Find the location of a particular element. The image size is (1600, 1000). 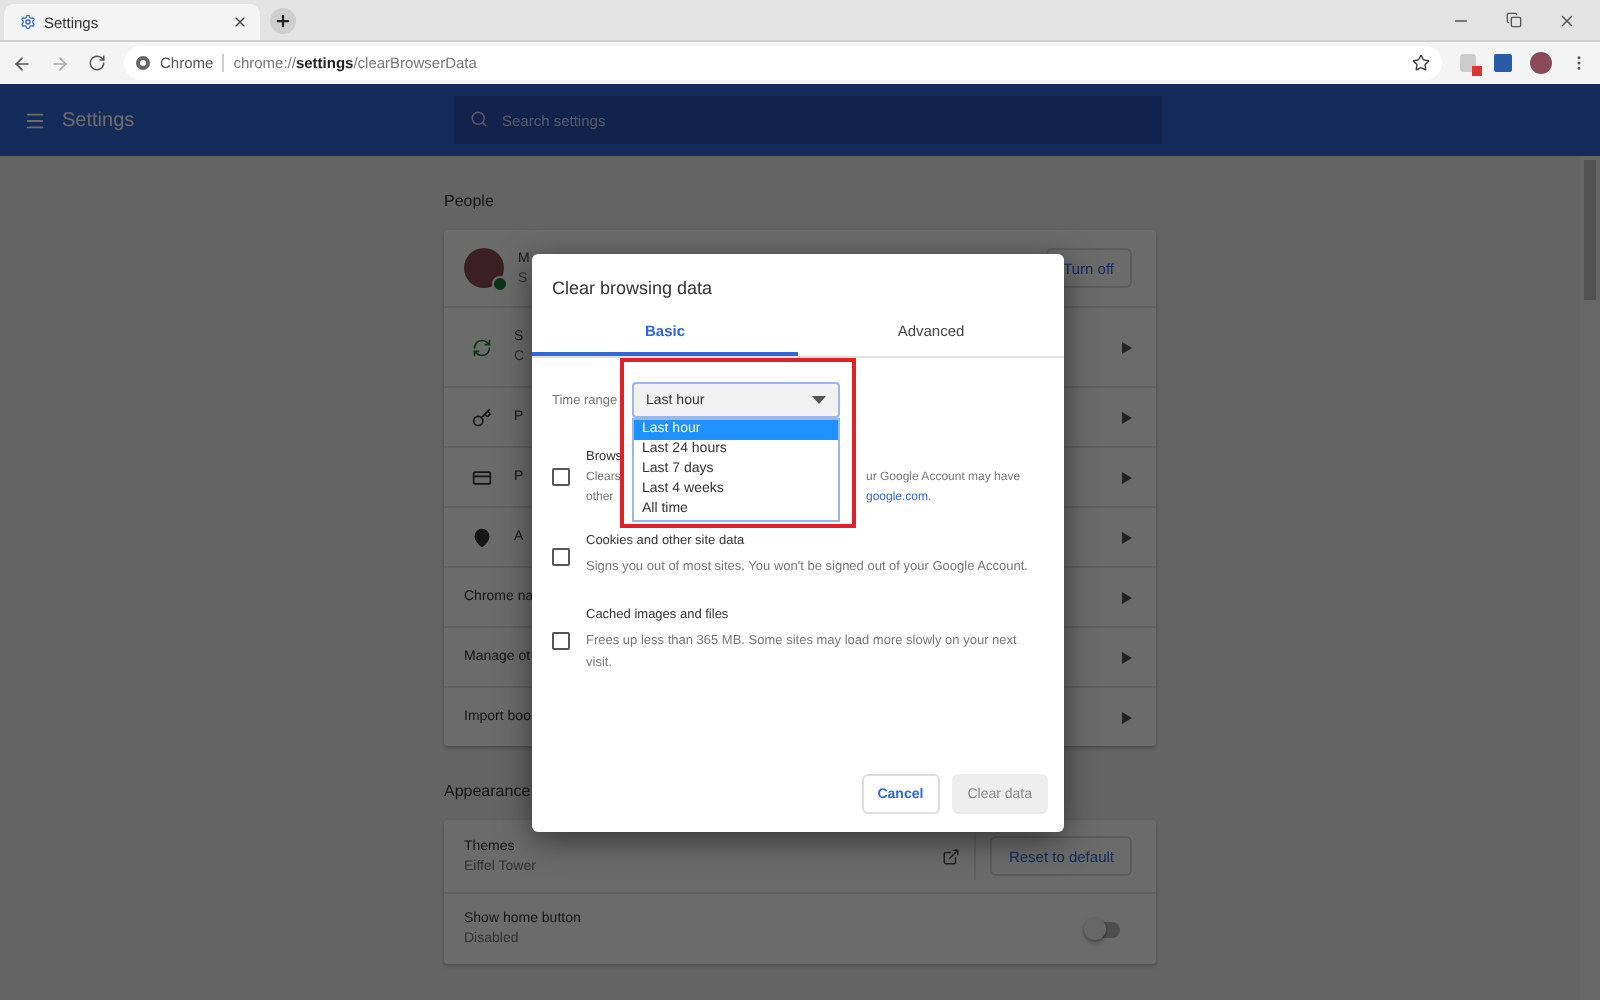

toggle-switch is located at coordinates (1104, 929).